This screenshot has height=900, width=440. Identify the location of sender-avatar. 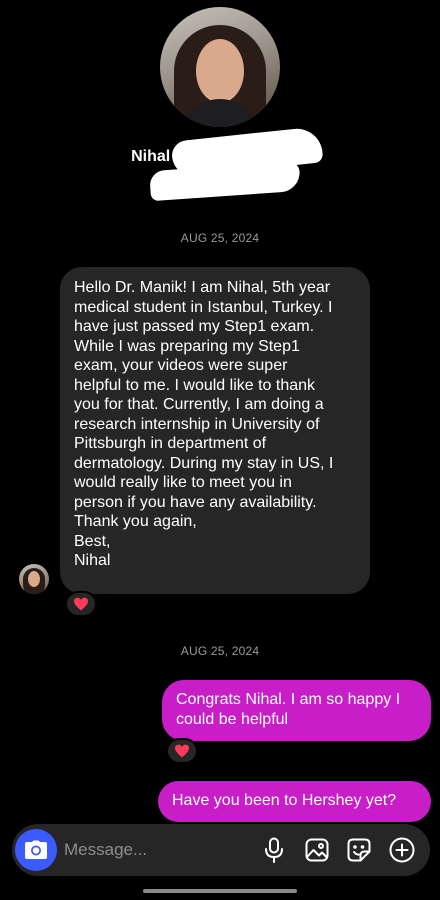
(34, 579).